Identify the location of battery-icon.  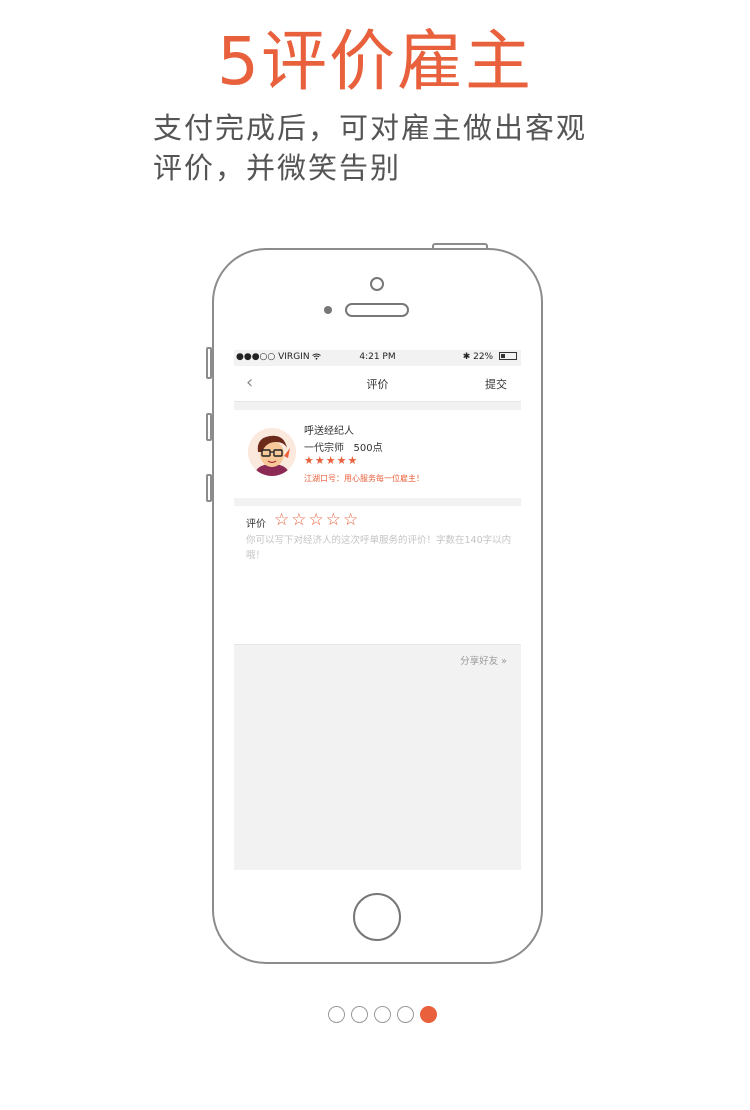
(508, 356).